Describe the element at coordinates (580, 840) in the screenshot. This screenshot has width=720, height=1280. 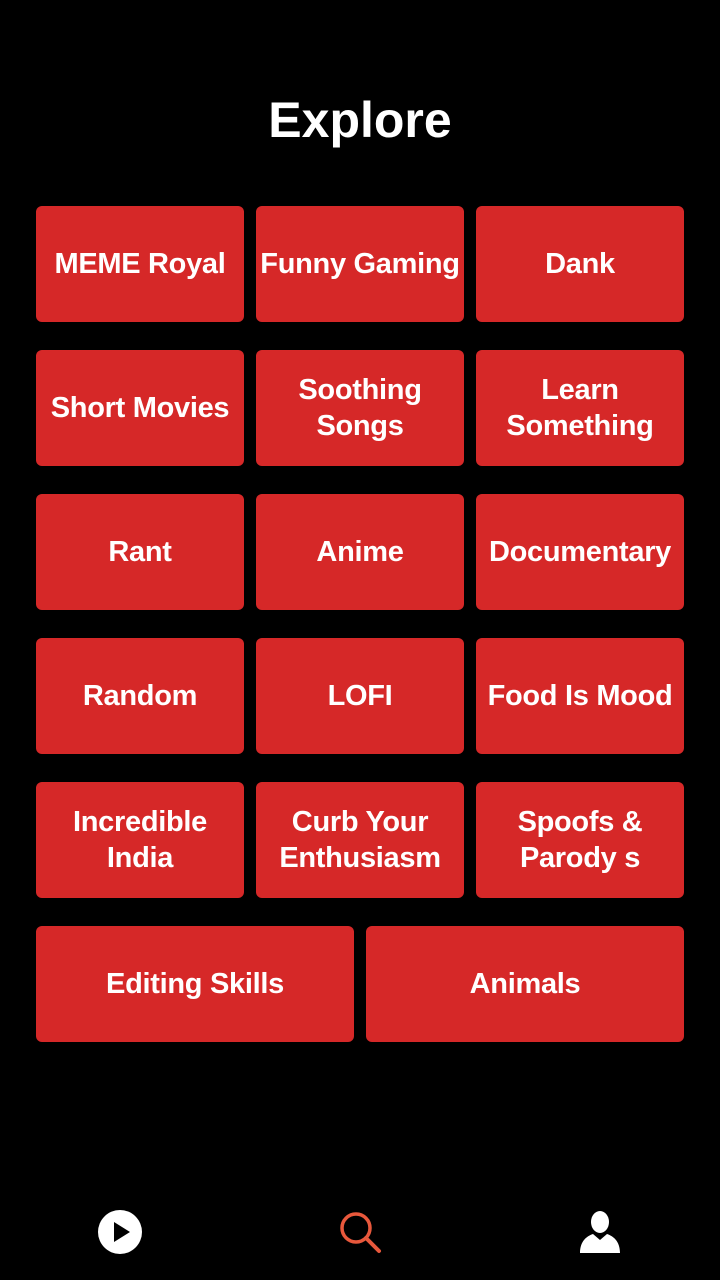
I see `category-spoofs-parodys: Spoofs & Parody s` at that location.